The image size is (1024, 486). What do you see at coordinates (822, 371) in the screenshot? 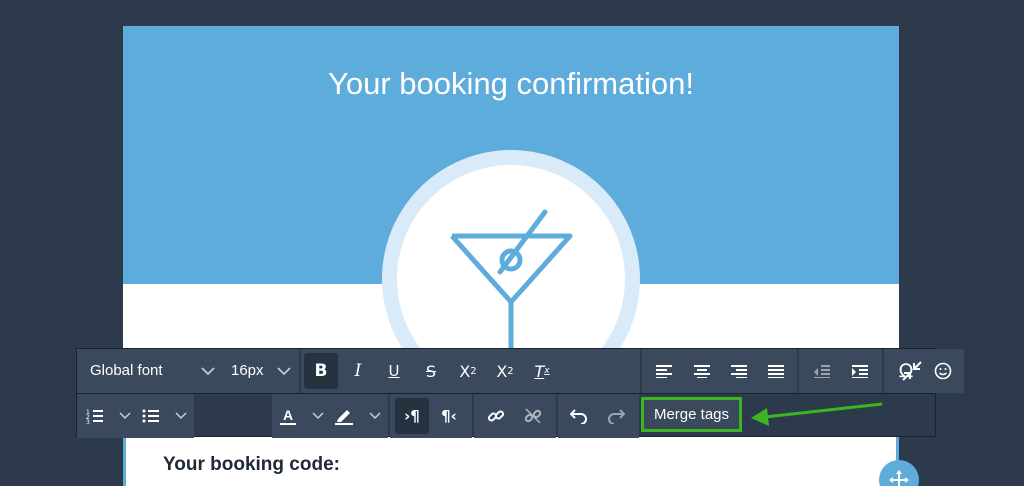
I see `outdent-icon` at bounding box center [822, 371].